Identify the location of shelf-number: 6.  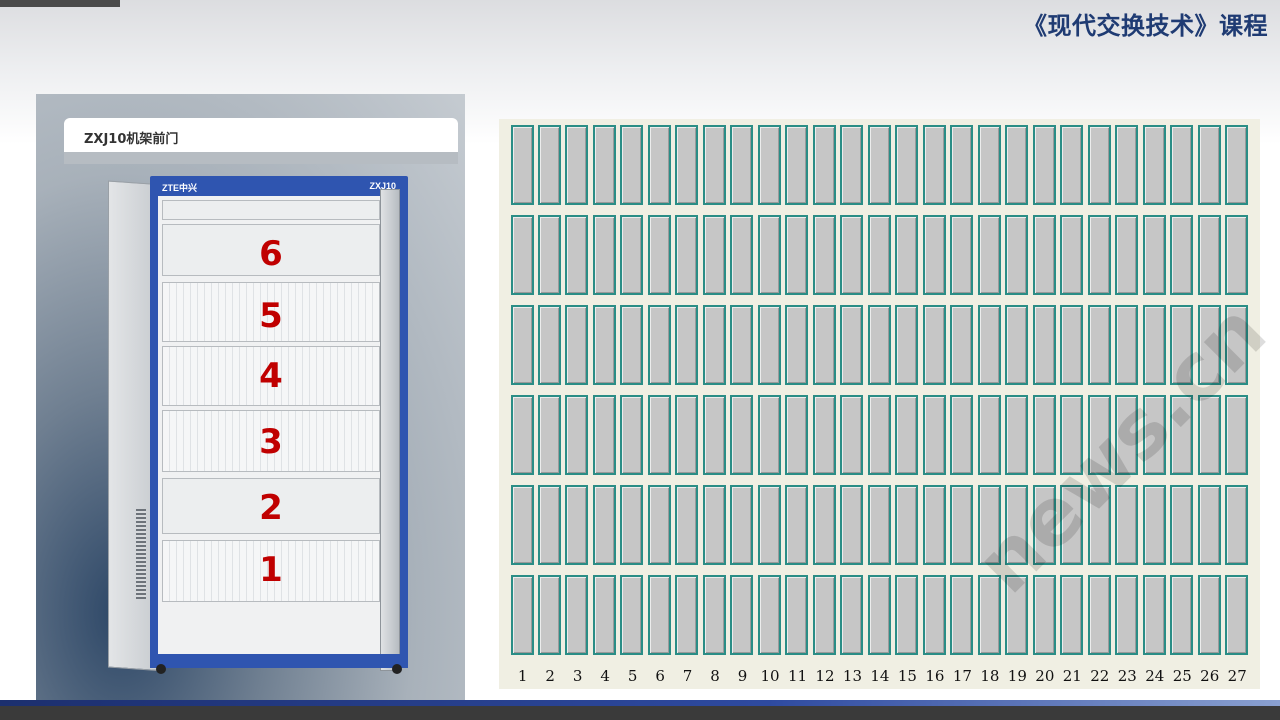
(271, 254).